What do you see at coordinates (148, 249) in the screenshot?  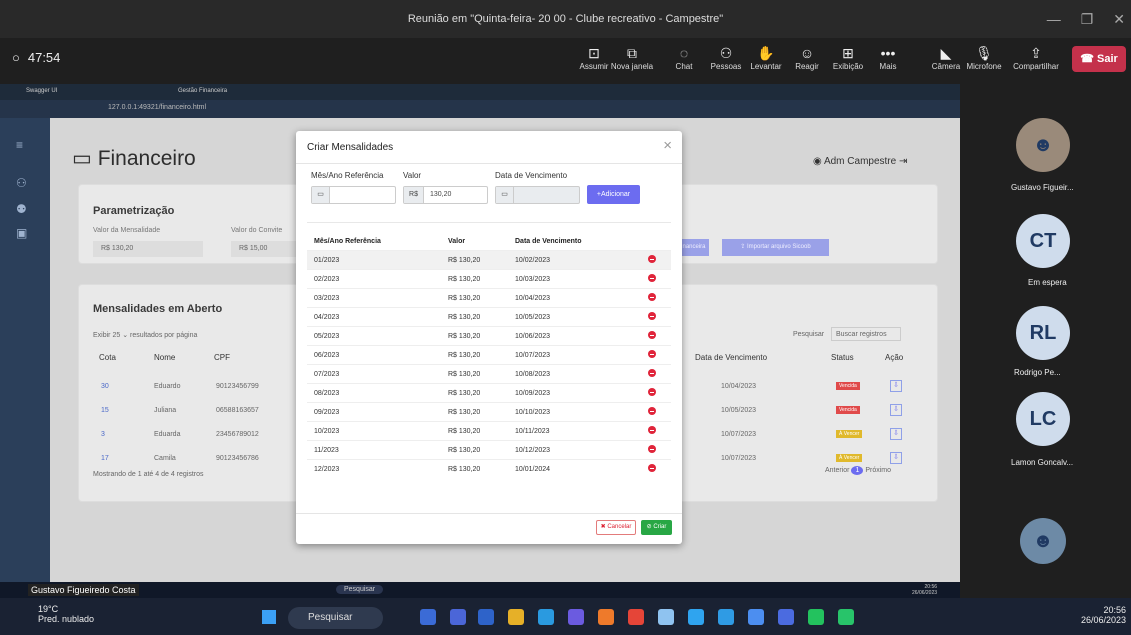 I see `mensalidade-field: R$ 130,20` at bounding box center [148, 249].